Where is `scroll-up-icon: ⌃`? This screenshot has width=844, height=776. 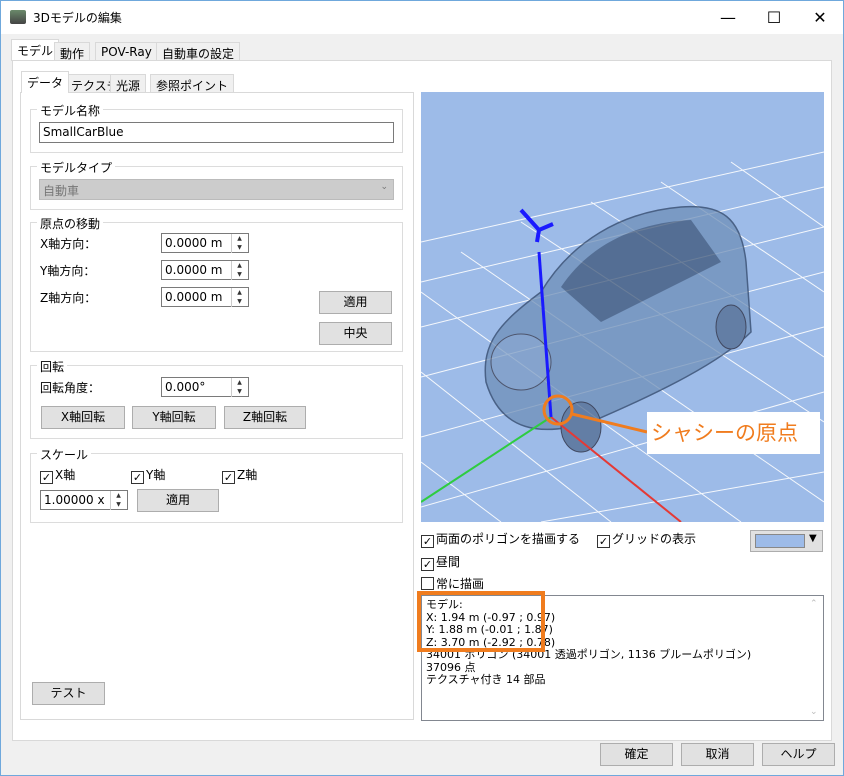
scroll-up-icon: ⌃ is located at coordinates (814, 604).